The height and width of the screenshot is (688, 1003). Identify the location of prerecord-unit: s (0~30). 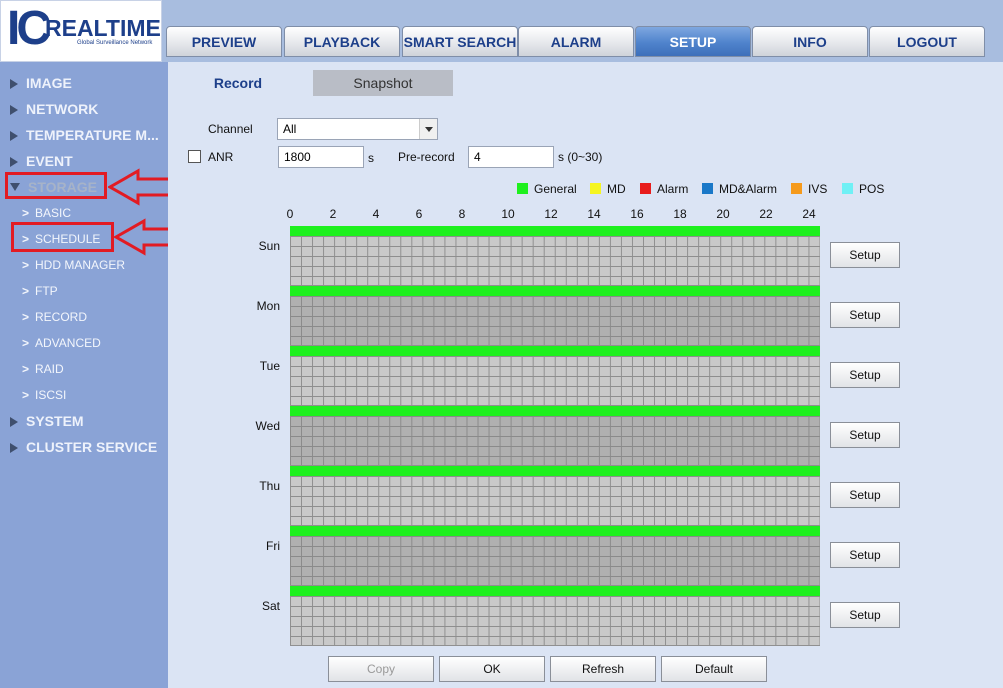
(580, 157).